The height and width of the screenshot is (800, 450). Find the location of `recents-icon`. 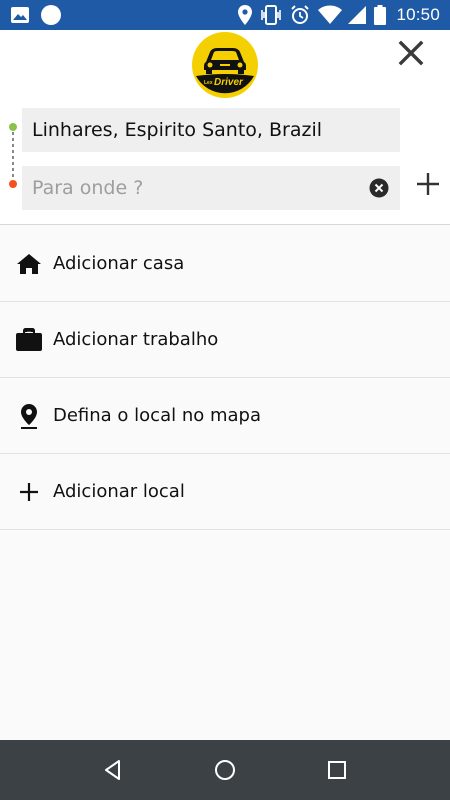

recents-icon is located at coordinates (337, 773).